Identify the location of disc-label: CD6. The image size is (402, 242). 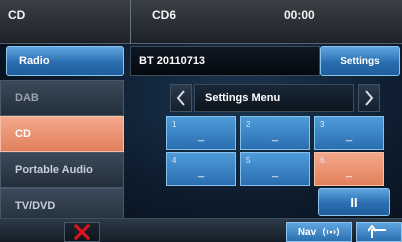
(164, 15).